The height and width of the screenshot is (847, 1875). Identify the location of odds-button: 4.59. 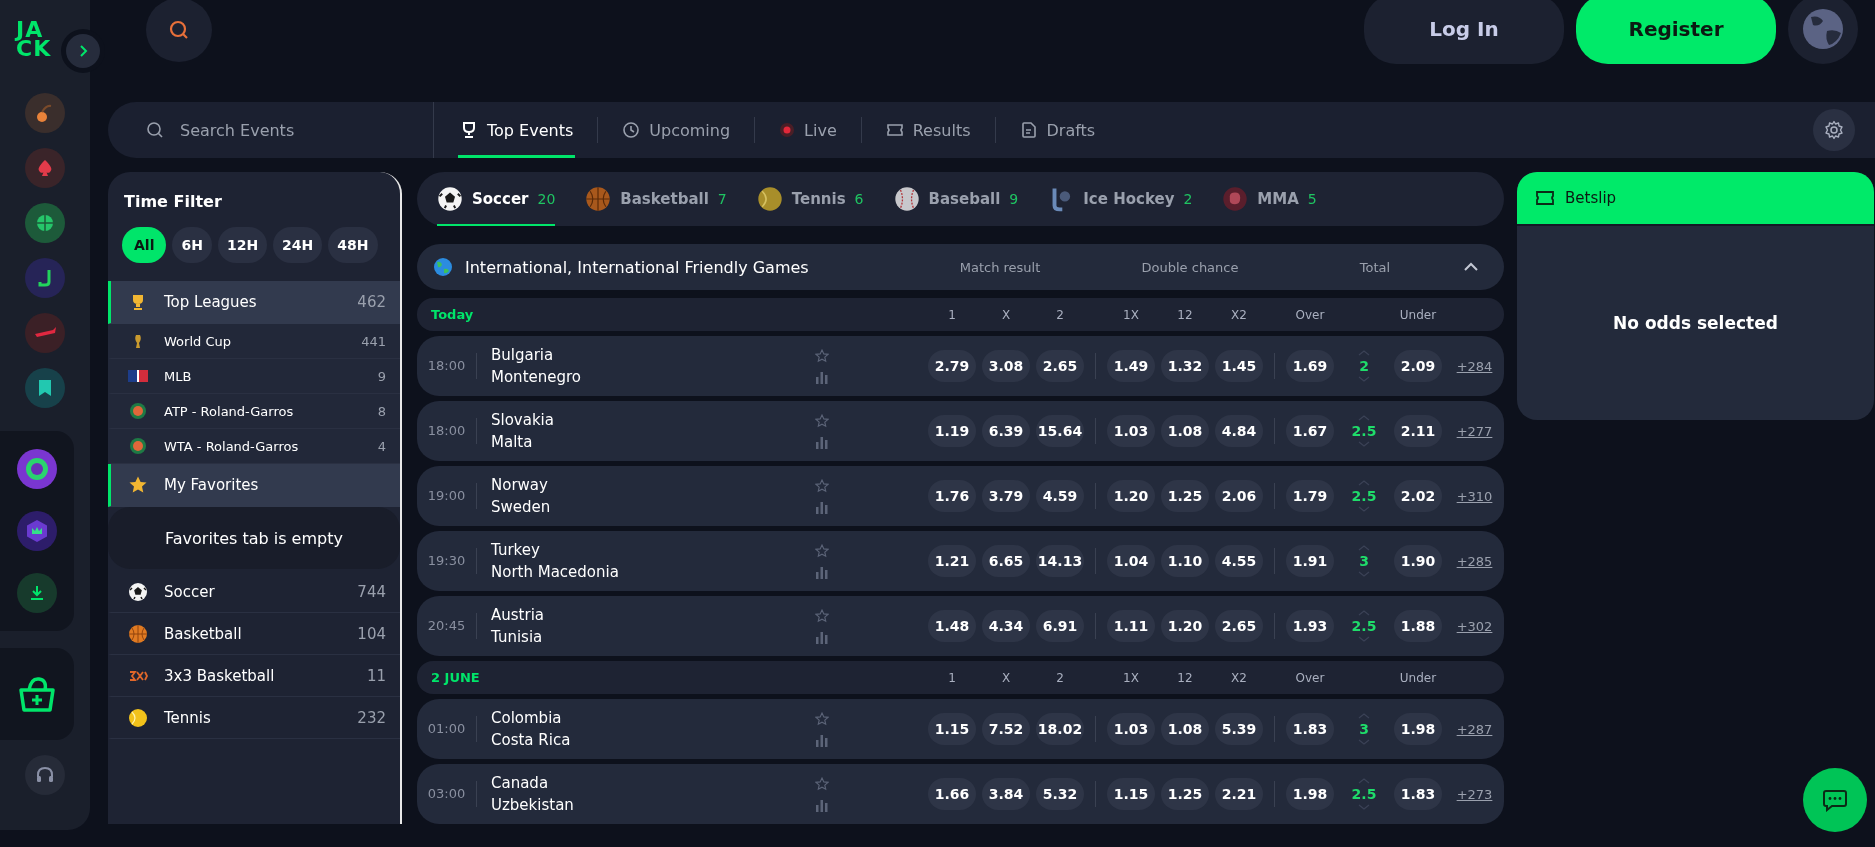
(1060, 496).